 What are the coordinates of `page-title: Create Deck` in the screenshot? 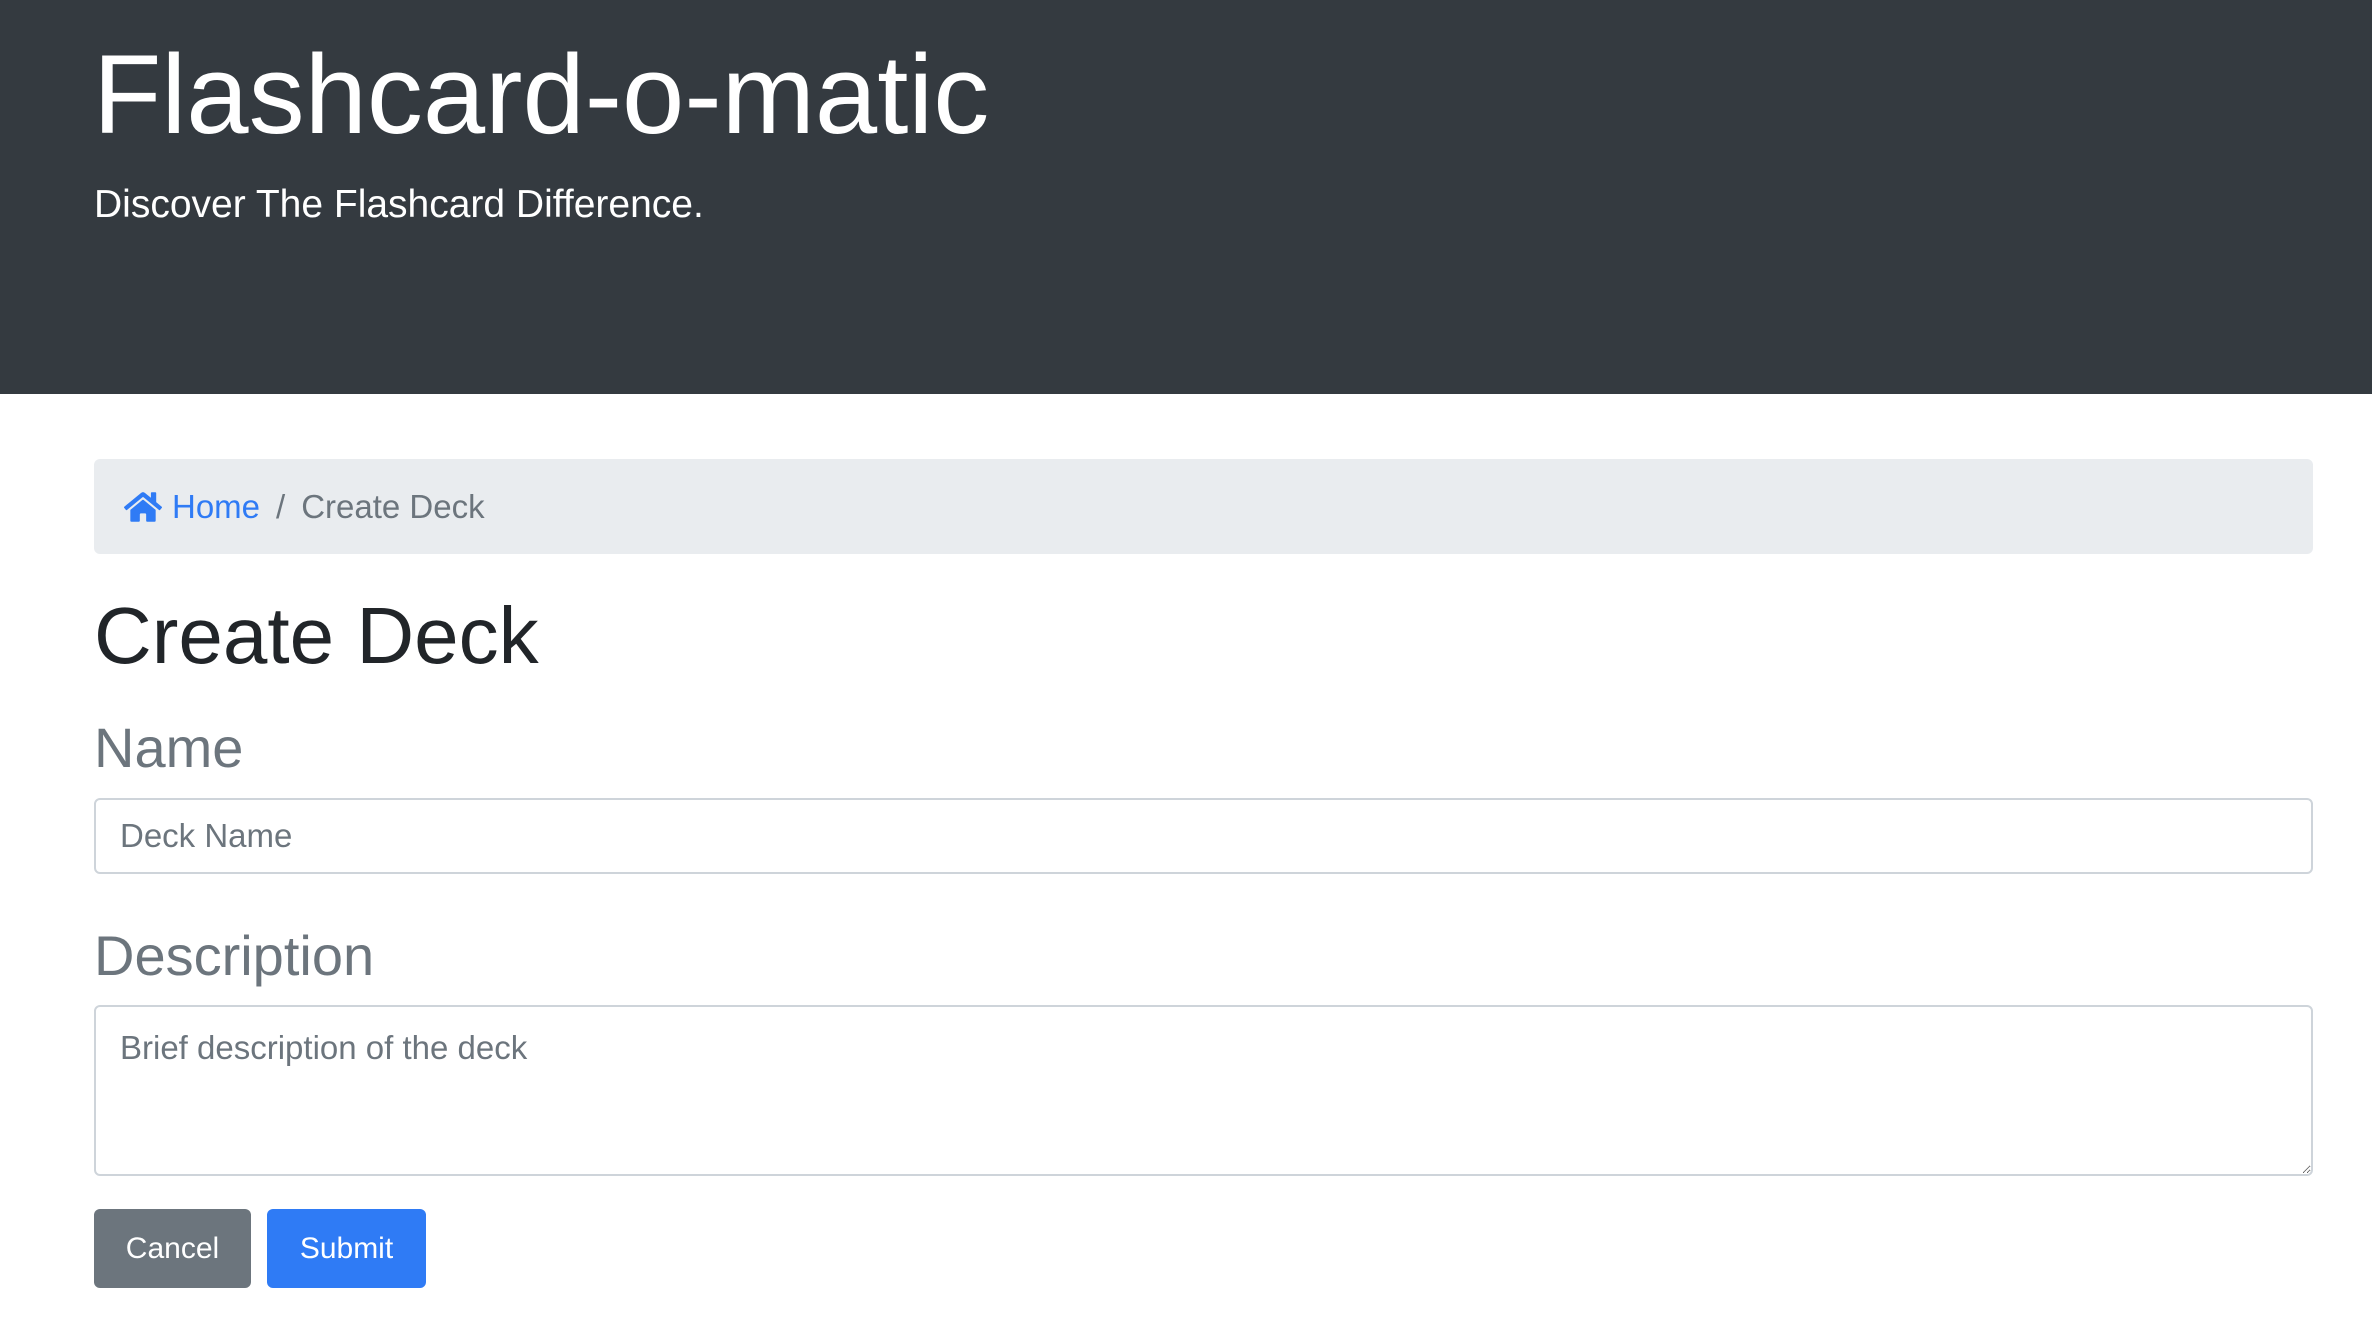 It's located at (316, 635).